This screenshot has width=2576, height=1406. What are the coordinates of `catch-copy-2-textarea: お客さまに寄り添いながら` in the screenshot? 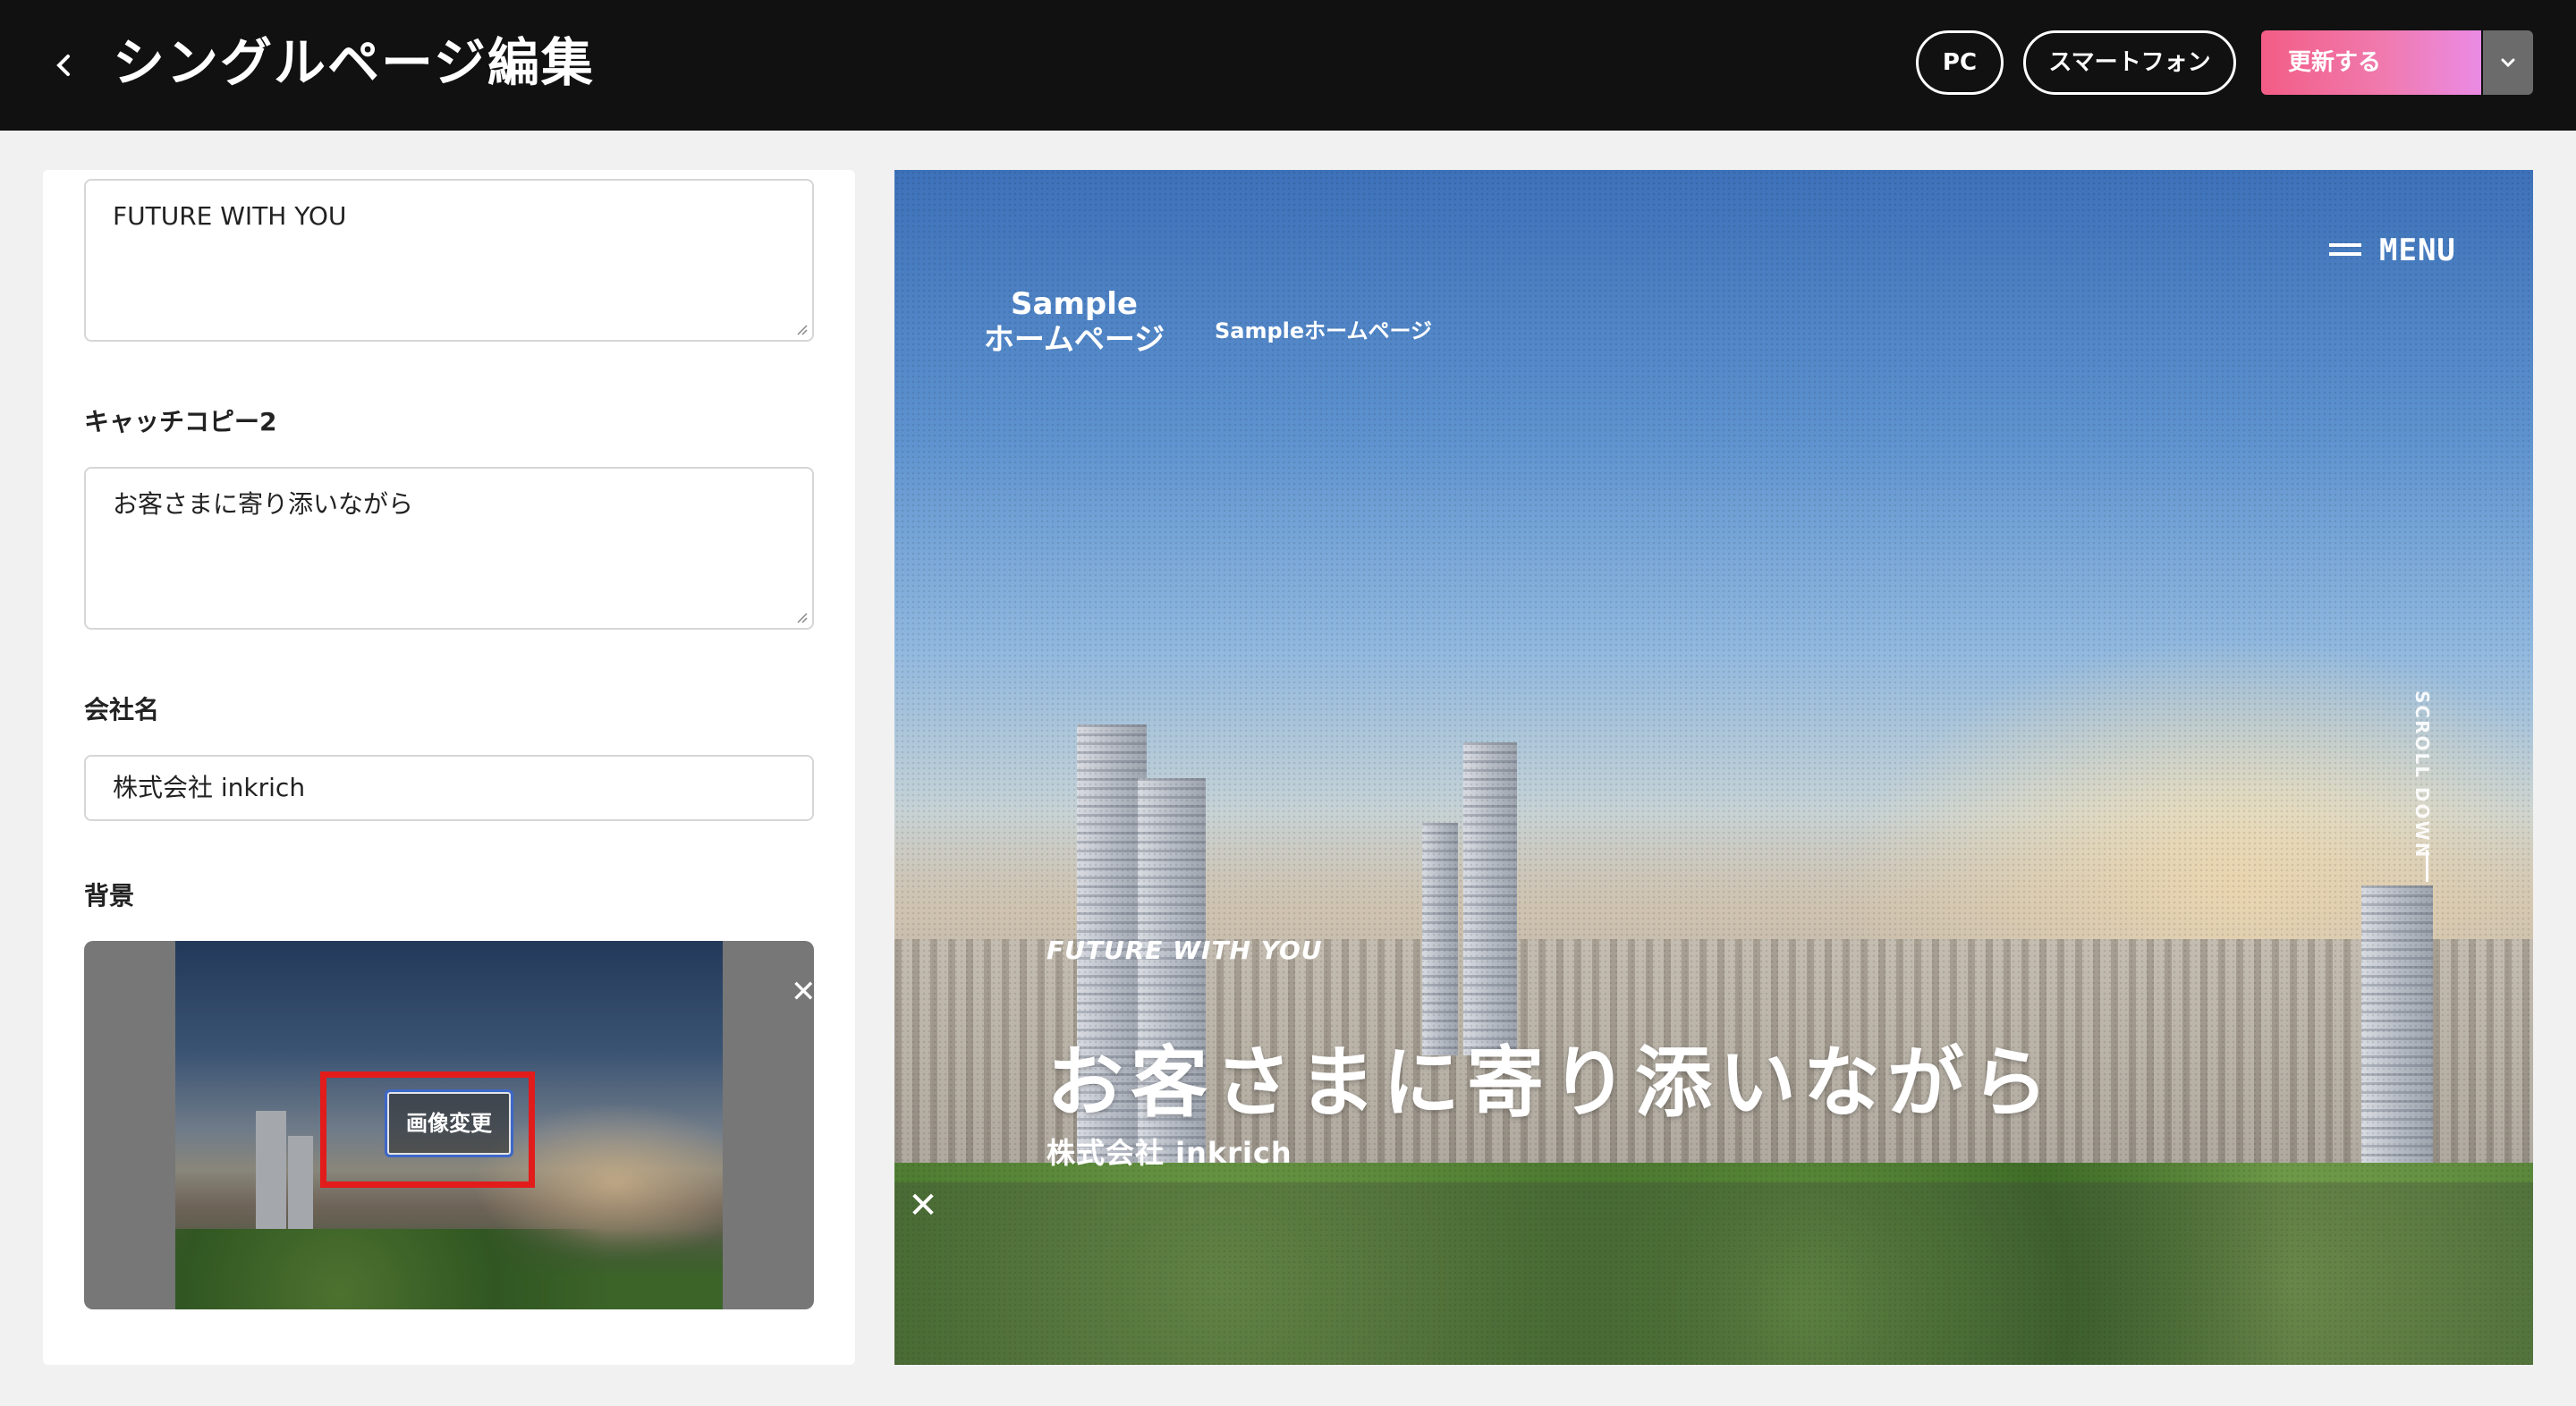 It's located at (449, 549).